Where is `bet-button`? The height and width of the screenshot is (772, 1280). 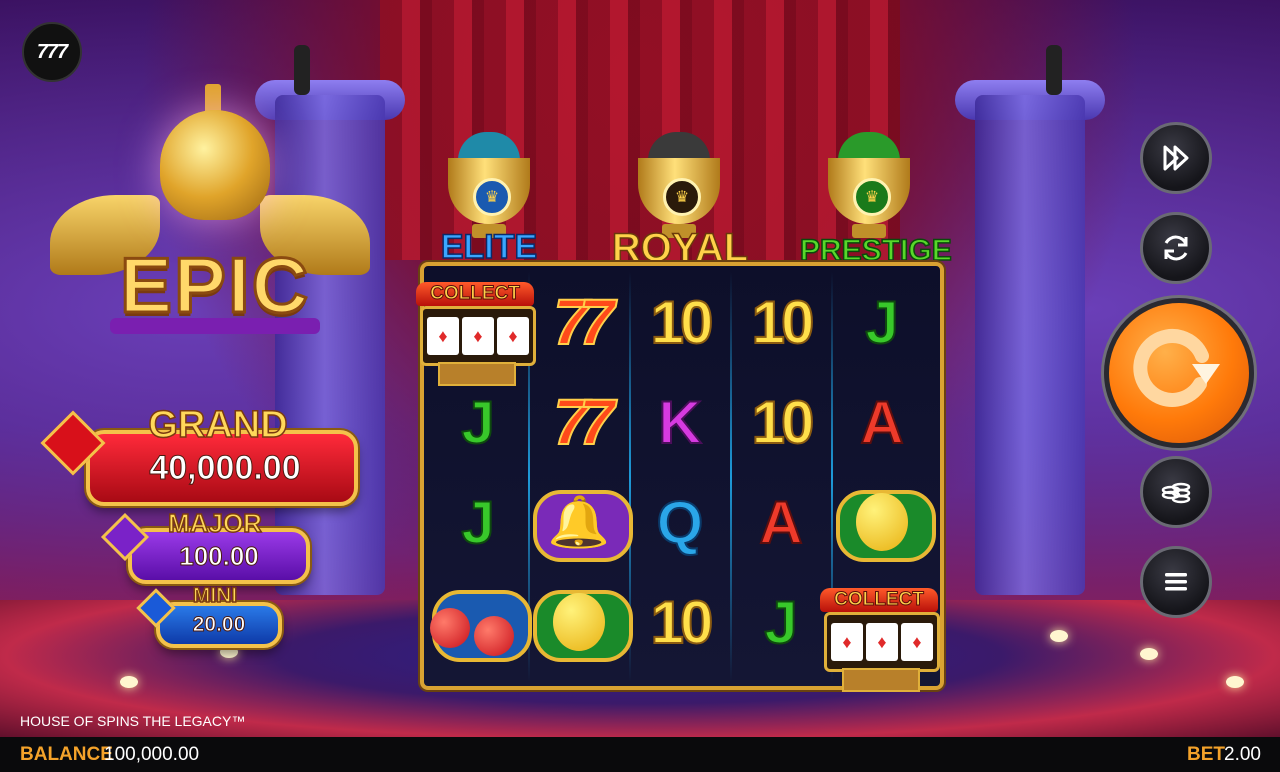 bet-button is located at coordinates (1176, 492).